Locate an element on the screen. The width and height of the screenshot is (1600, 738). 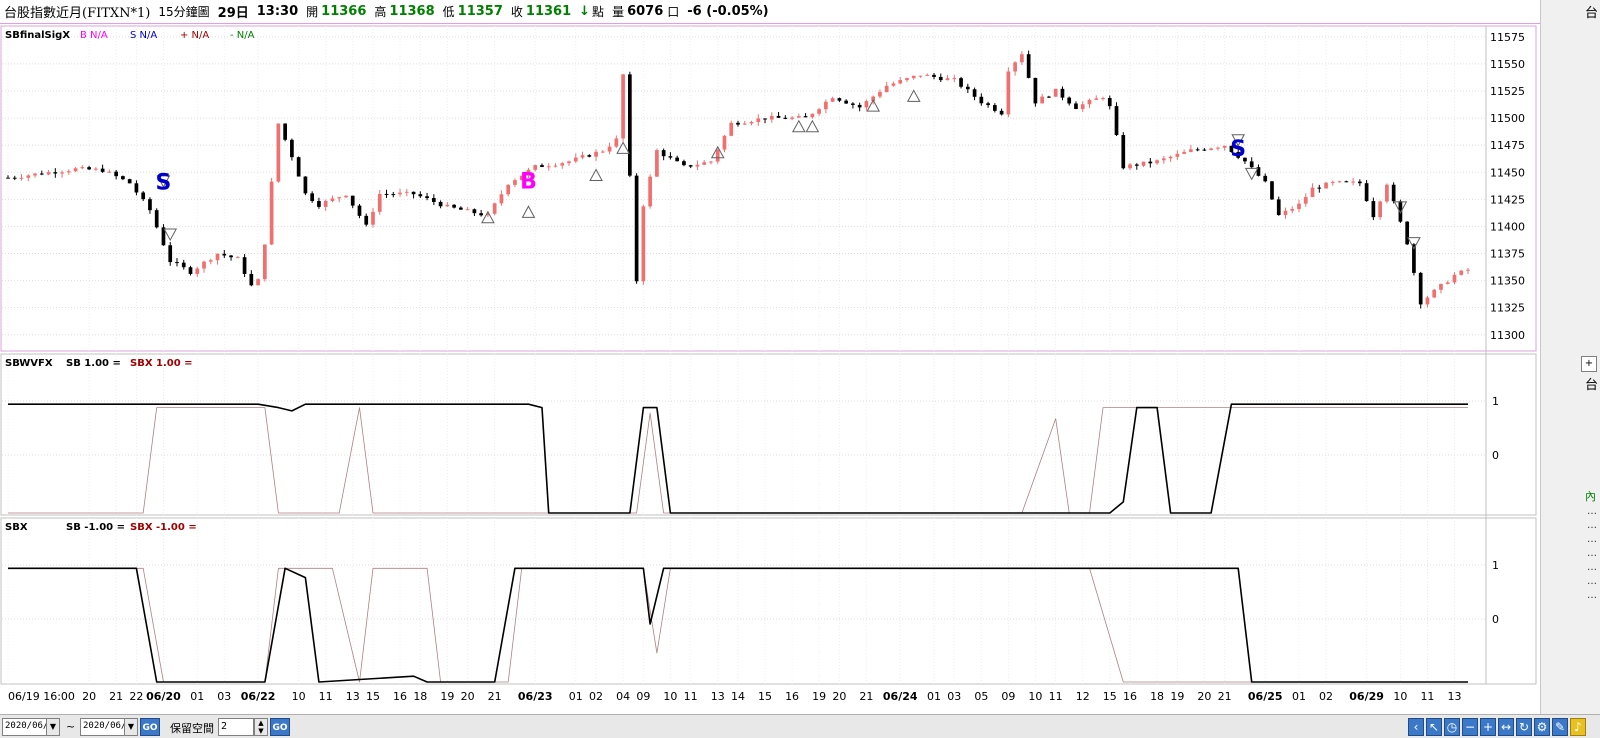
osc-legend-entry: SBX 1.00 = is located at coordinates (161, 363).